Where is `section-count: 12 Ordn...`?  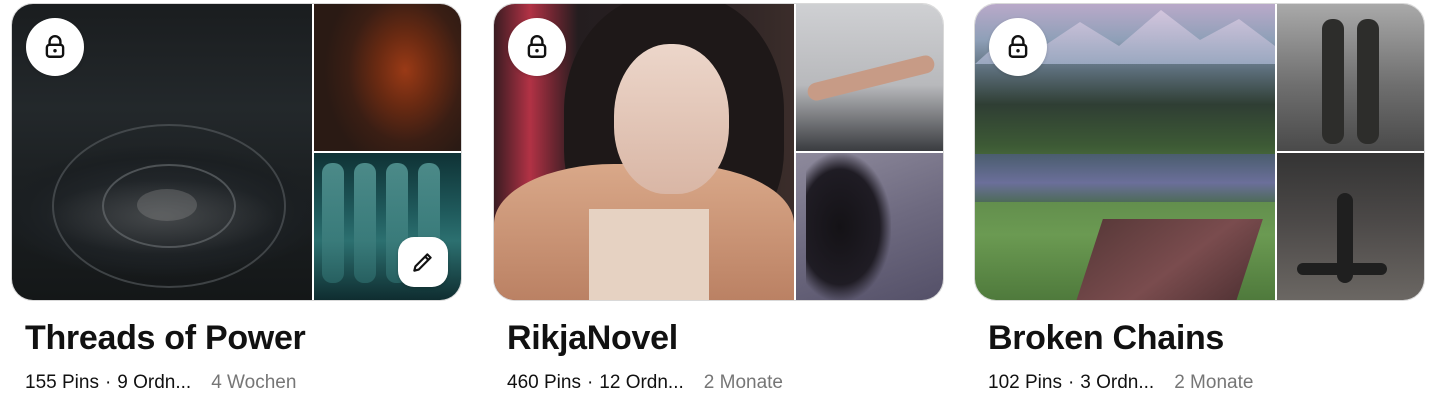
section-count: 12 Ordn... is located at coordinates (641, 382).